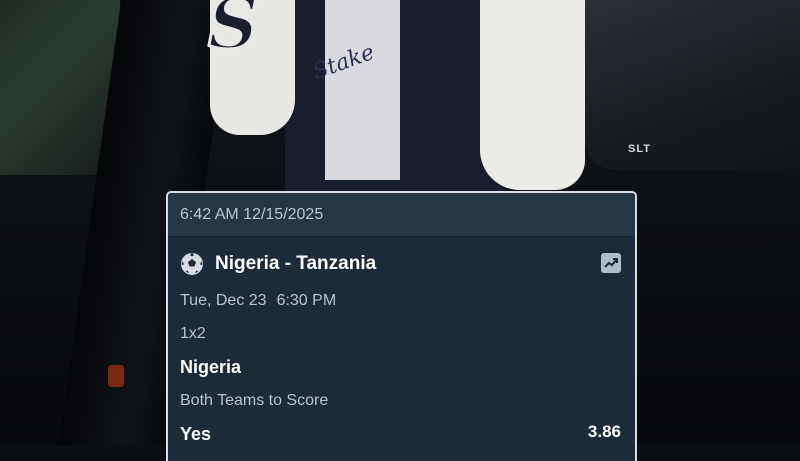  What do you see at coordinates (362, 90) in the screenshot?
I see `shirt` at bounding box center [362, 90].